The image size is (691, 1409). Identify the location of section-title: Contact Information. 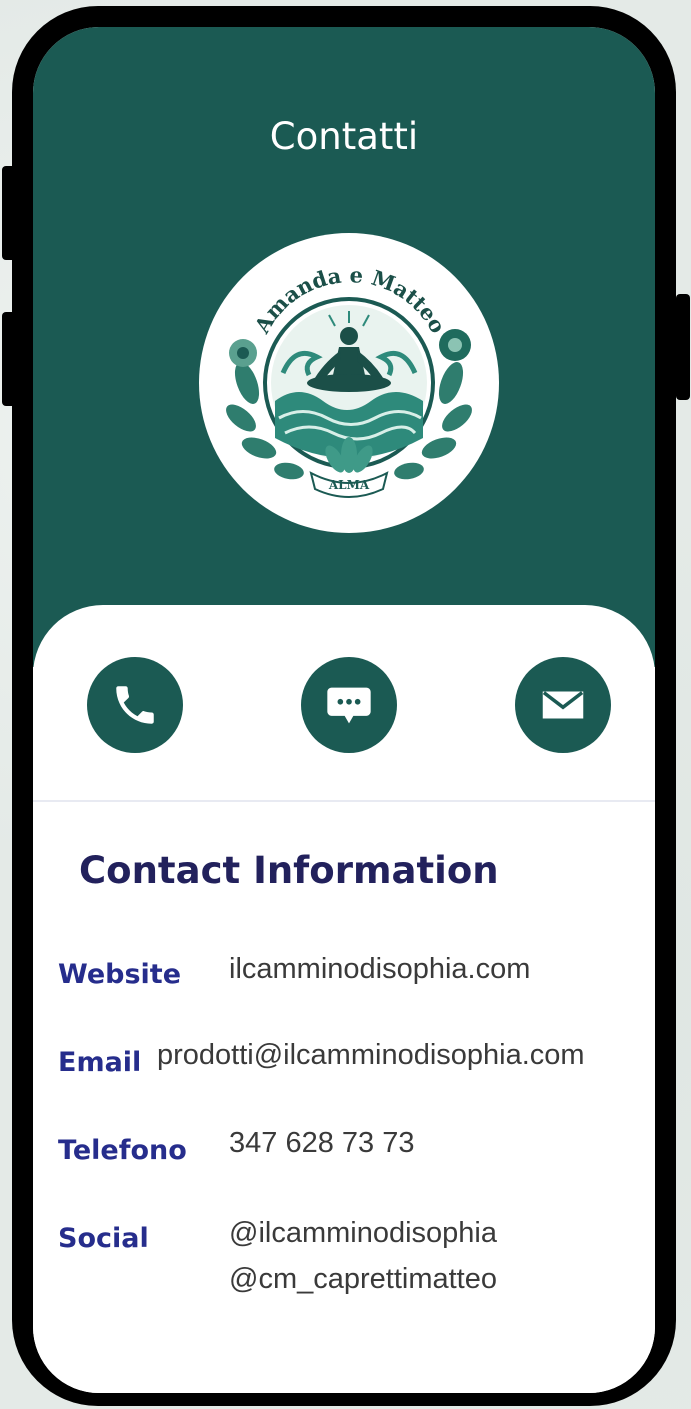
(289, 870).